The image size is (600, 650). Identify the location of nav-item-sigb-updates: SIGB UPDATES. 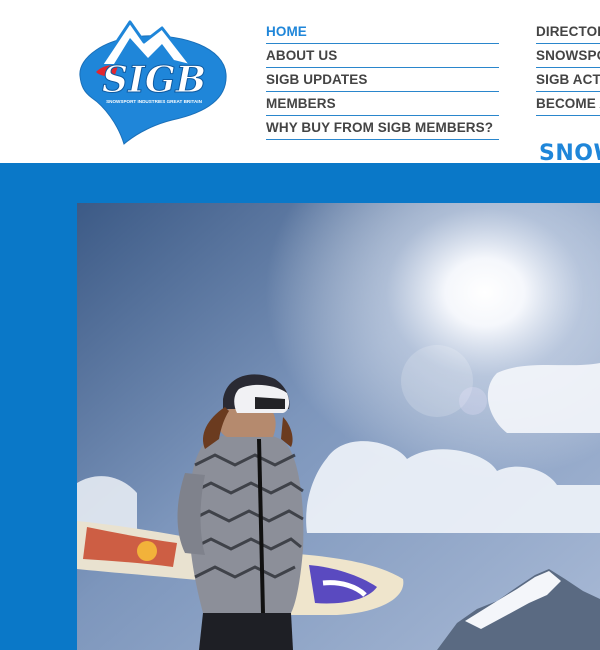
(382, 80).